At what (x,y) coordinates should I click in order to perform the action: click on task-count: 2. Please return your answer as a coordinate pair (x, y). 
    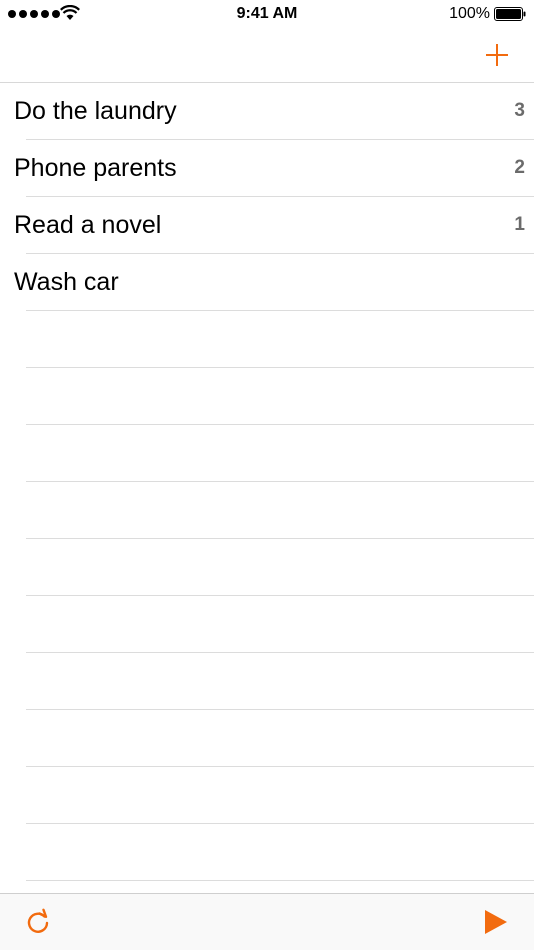
    Looking at the image, I should click on (519, 167).